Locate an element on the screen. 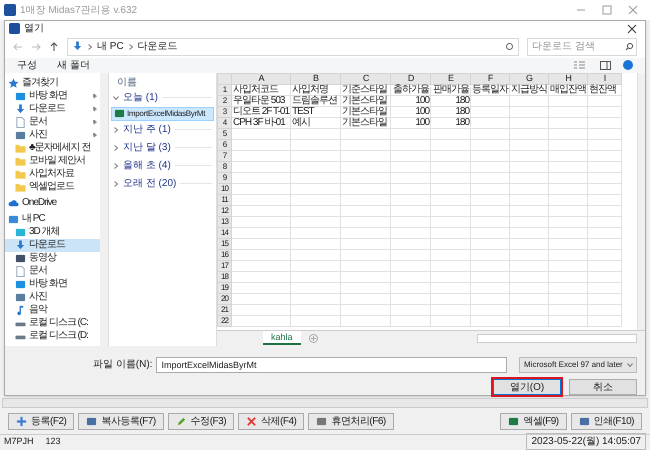 The image size is (650, 450). cell-text: 예시 is located at coordinates (301, 122).